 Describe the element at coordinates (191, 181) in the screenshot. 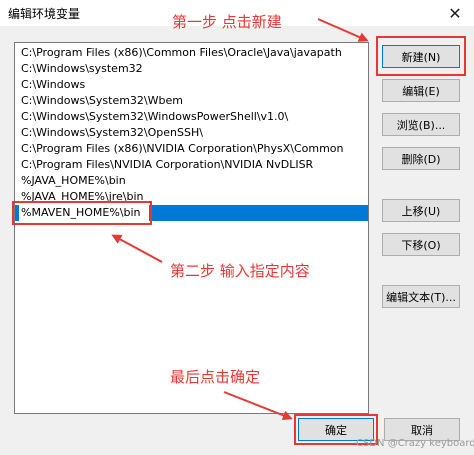

I see `list-item: %JAVA_HOME%\bin` at that location.